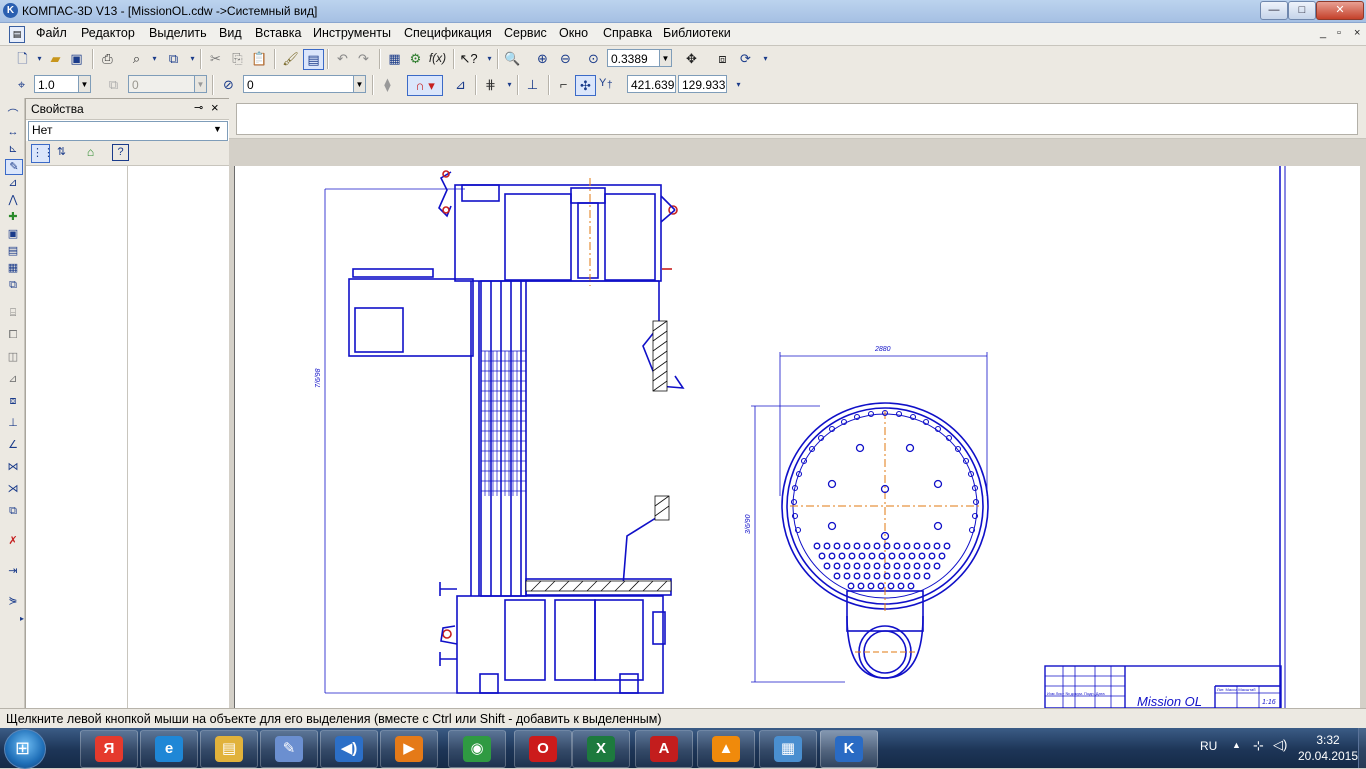 This screenshot has height=769, width=1366. Describe the element at coordinates (425, 85) in the screenshot. I see `snap-magnet-icon: ∩ ▾` at that location.